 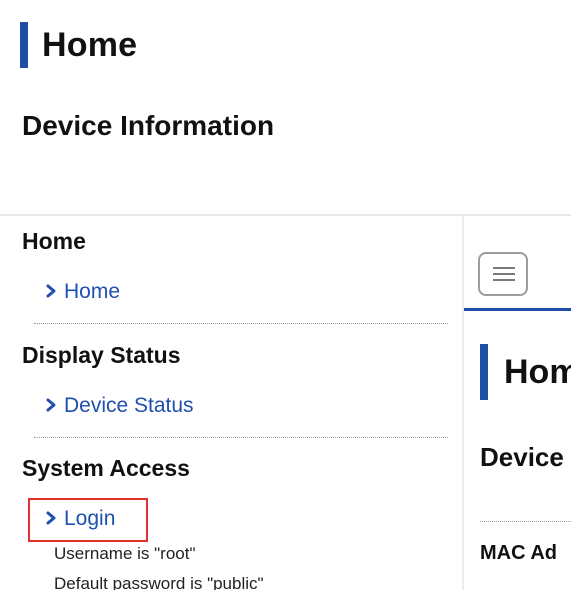 What do you see at coordinates (92, 291) in the screenshot?
I see `sidebar-link-label: Home` at bounding box center [92, 291].